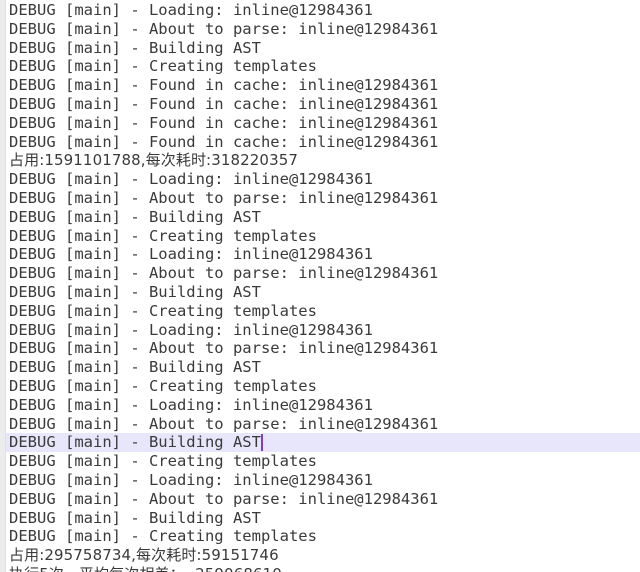 This screenshot has height=572, width=640. I want to click on console-summary-line: 占用:295758734,每次耗时:59151746, so click(320, 555).